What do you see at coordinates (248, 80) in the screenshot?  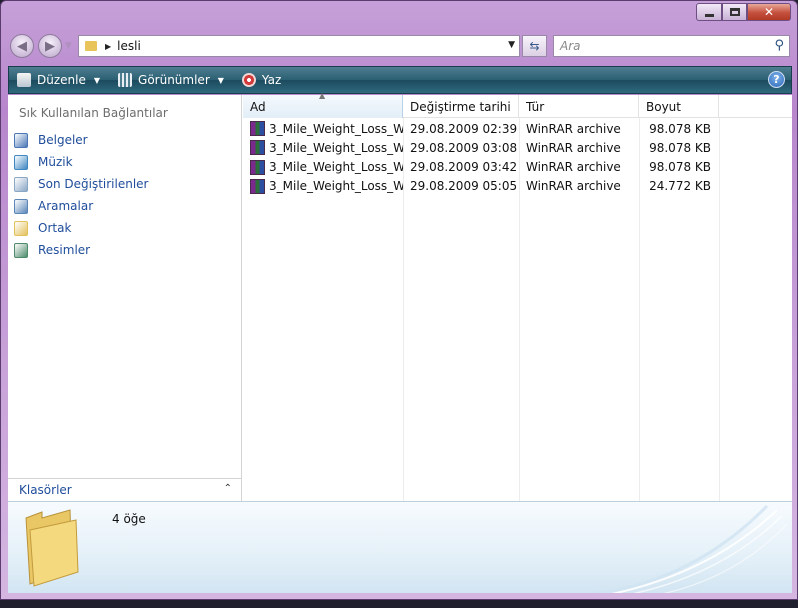 I see `burn-disc-icon` at bounding box center [248, 80].